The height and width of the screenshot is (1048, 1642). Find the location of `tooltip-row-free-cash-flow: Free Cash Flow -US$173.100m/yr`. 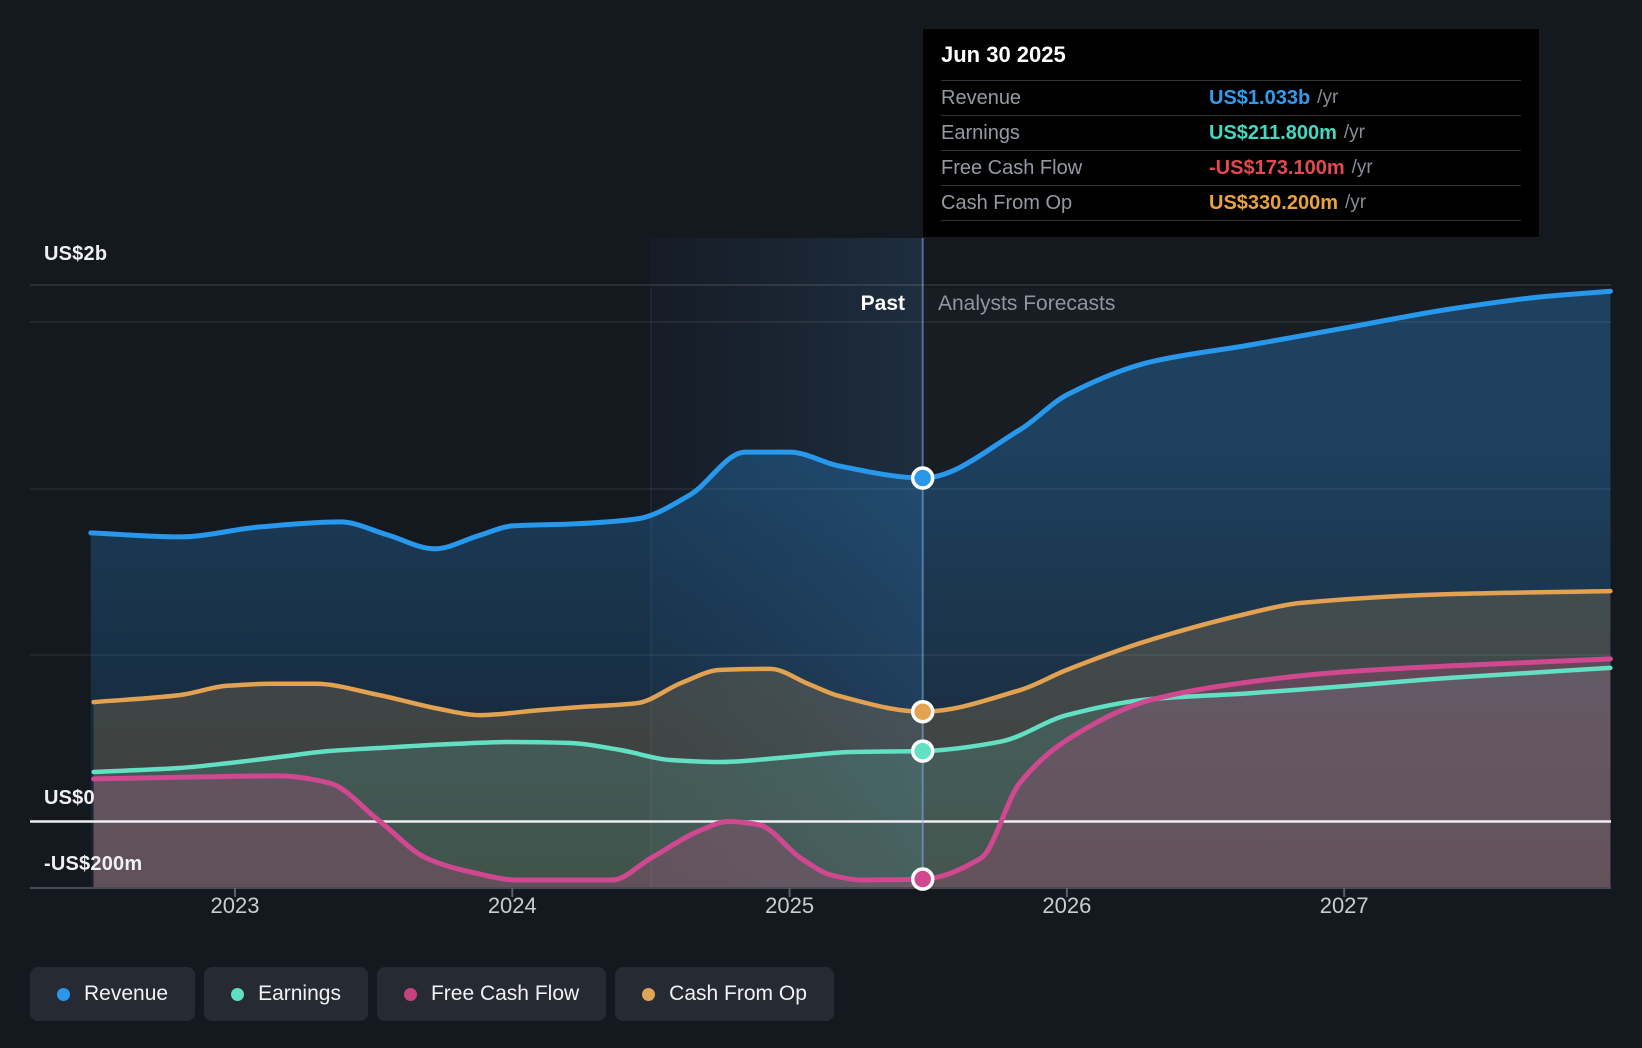

tooltip-row-free-cash-flow: Free Cash Flow -US$173.100m/yr is located at coordinates (1231, 168).